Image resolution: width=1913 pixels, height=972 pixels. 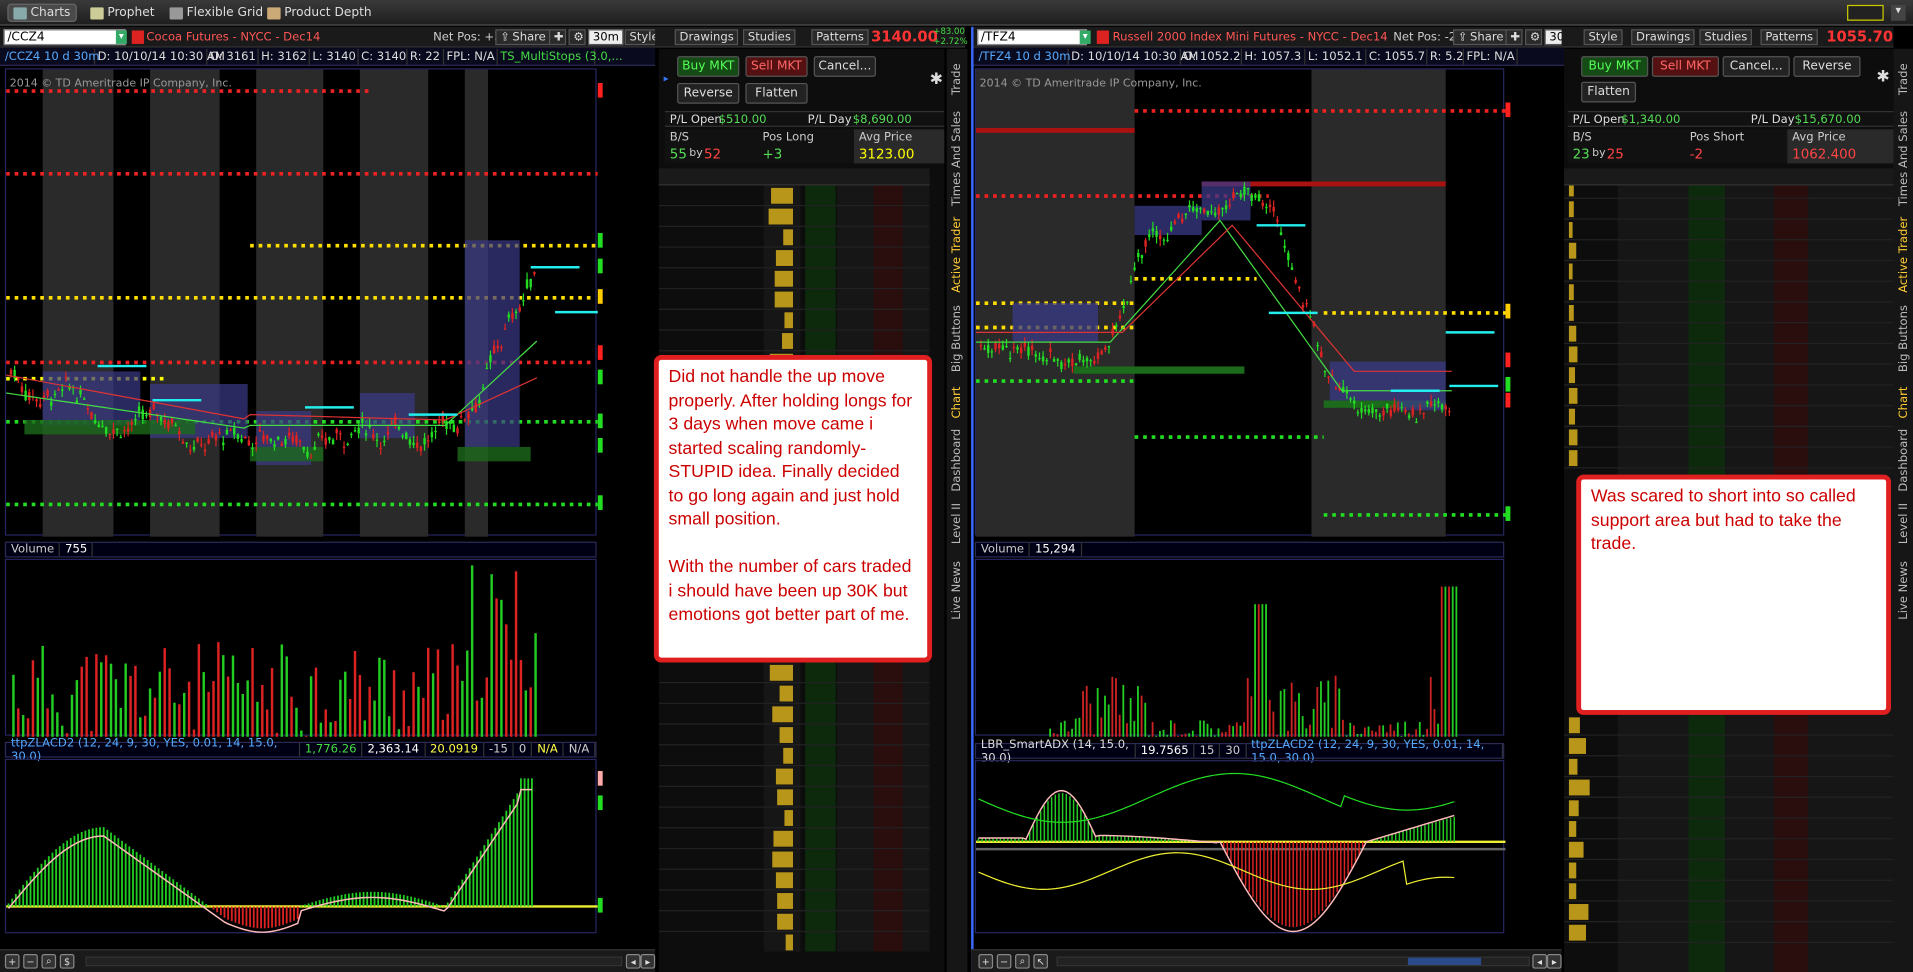 What do you see at coordinates (600, 905) in the screenshot?
I see `macd-tag` at bounding box center [600, 905].